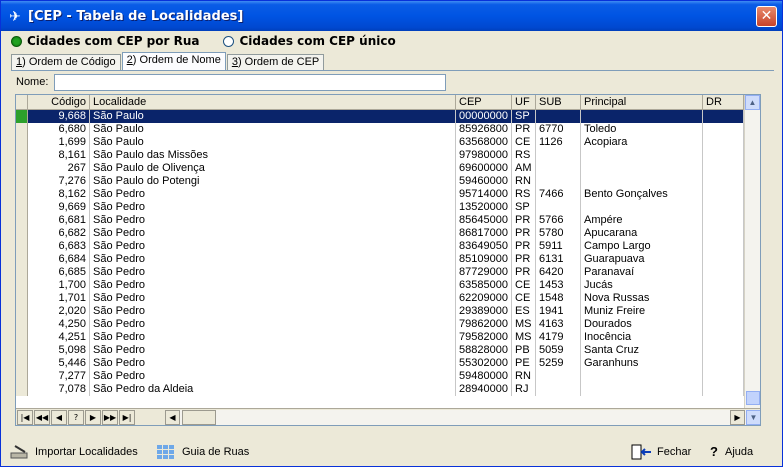 The height and width of the screenshot is (467, 783). What do you see at coordinates (59, 272) in the screenshot?
I see `cell-codigo: 6,685` at bounding box center [59, 272].